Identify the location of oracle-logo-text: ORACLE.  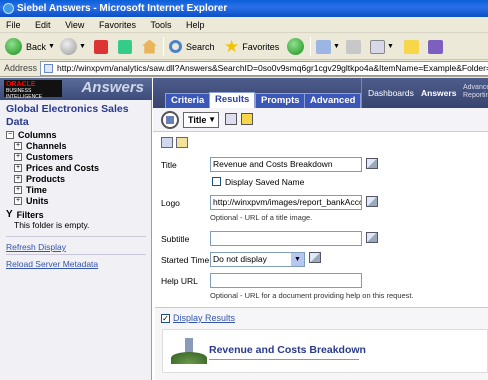
(21, 84).